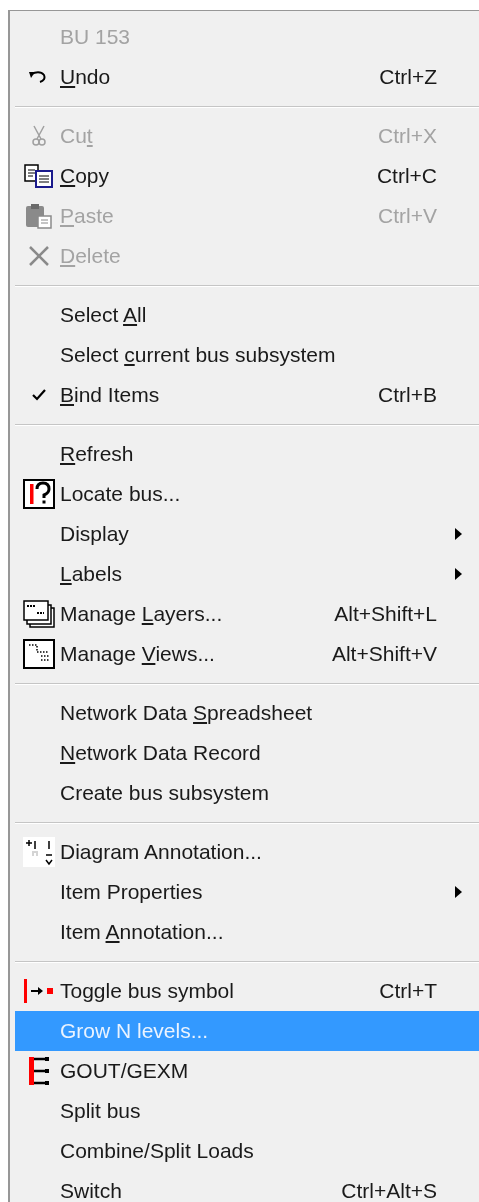 This screenshot has height=1202, width=479. Describe the element at coordinates (38, 136) in the screenshot. I see `scissors-icon` at that location.